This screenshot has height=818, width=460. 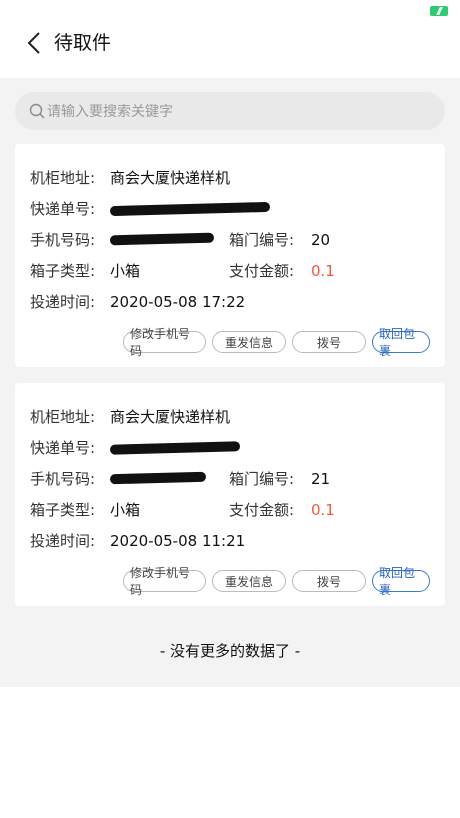 I want to click on search-placeholder: 请输入要搜索关键字, so click(x=110, y=112).